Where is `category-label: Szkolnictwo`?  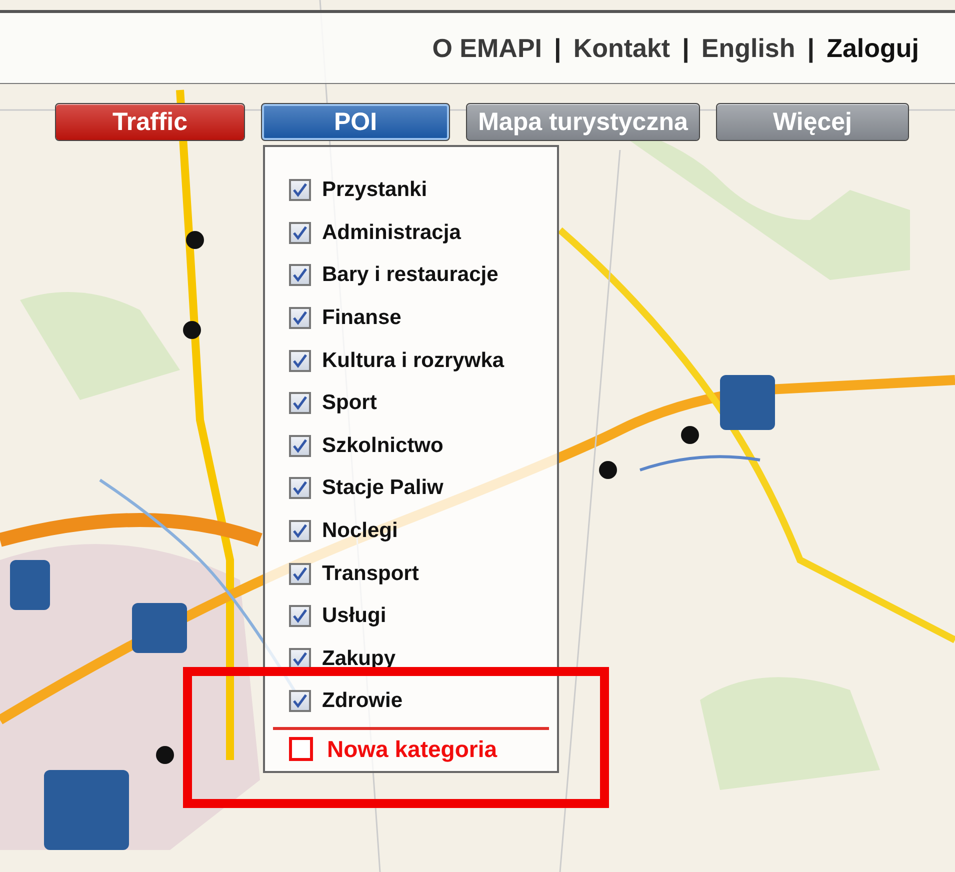
category-label: Szkolnictwo is located at coordinates (383, 446).